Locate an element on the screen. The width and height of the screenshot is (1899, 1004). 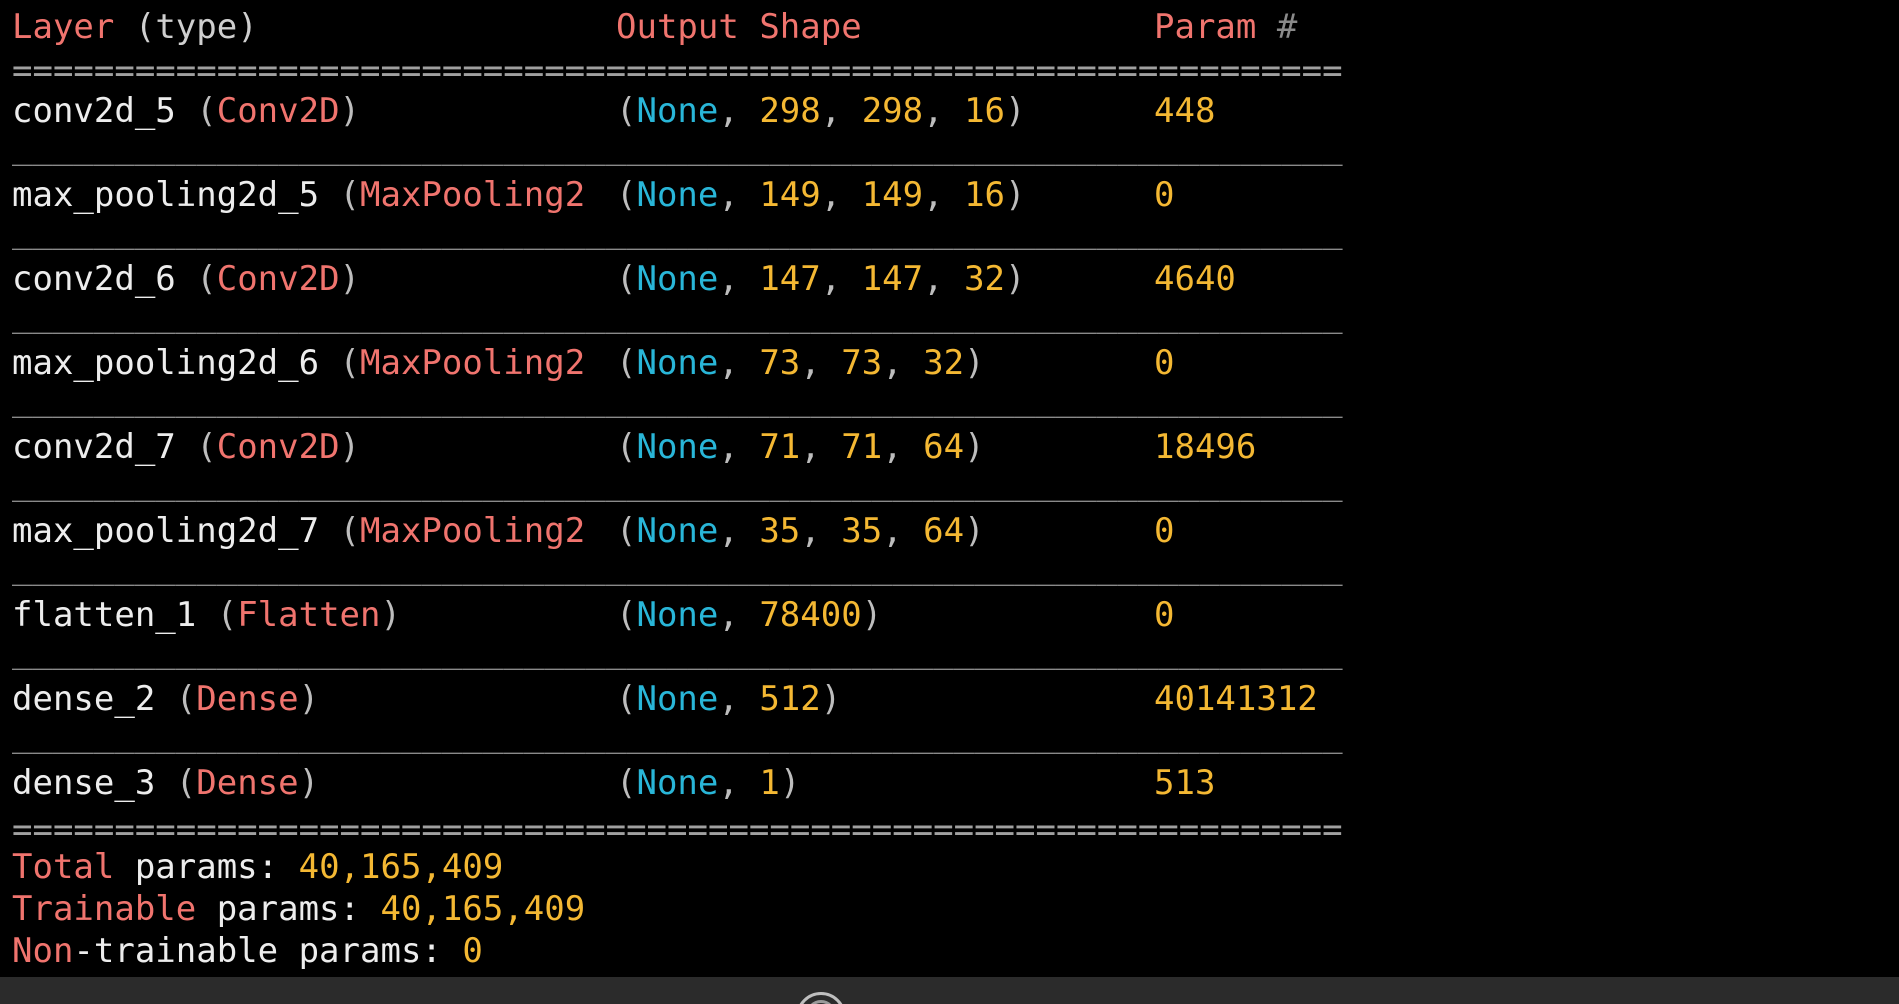
bottom-bar is located at coordinates (949, 990).